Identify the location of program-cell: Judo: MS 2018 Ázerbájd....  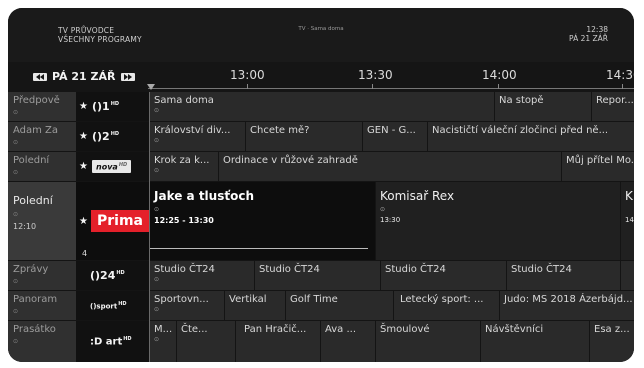
(567, 305).